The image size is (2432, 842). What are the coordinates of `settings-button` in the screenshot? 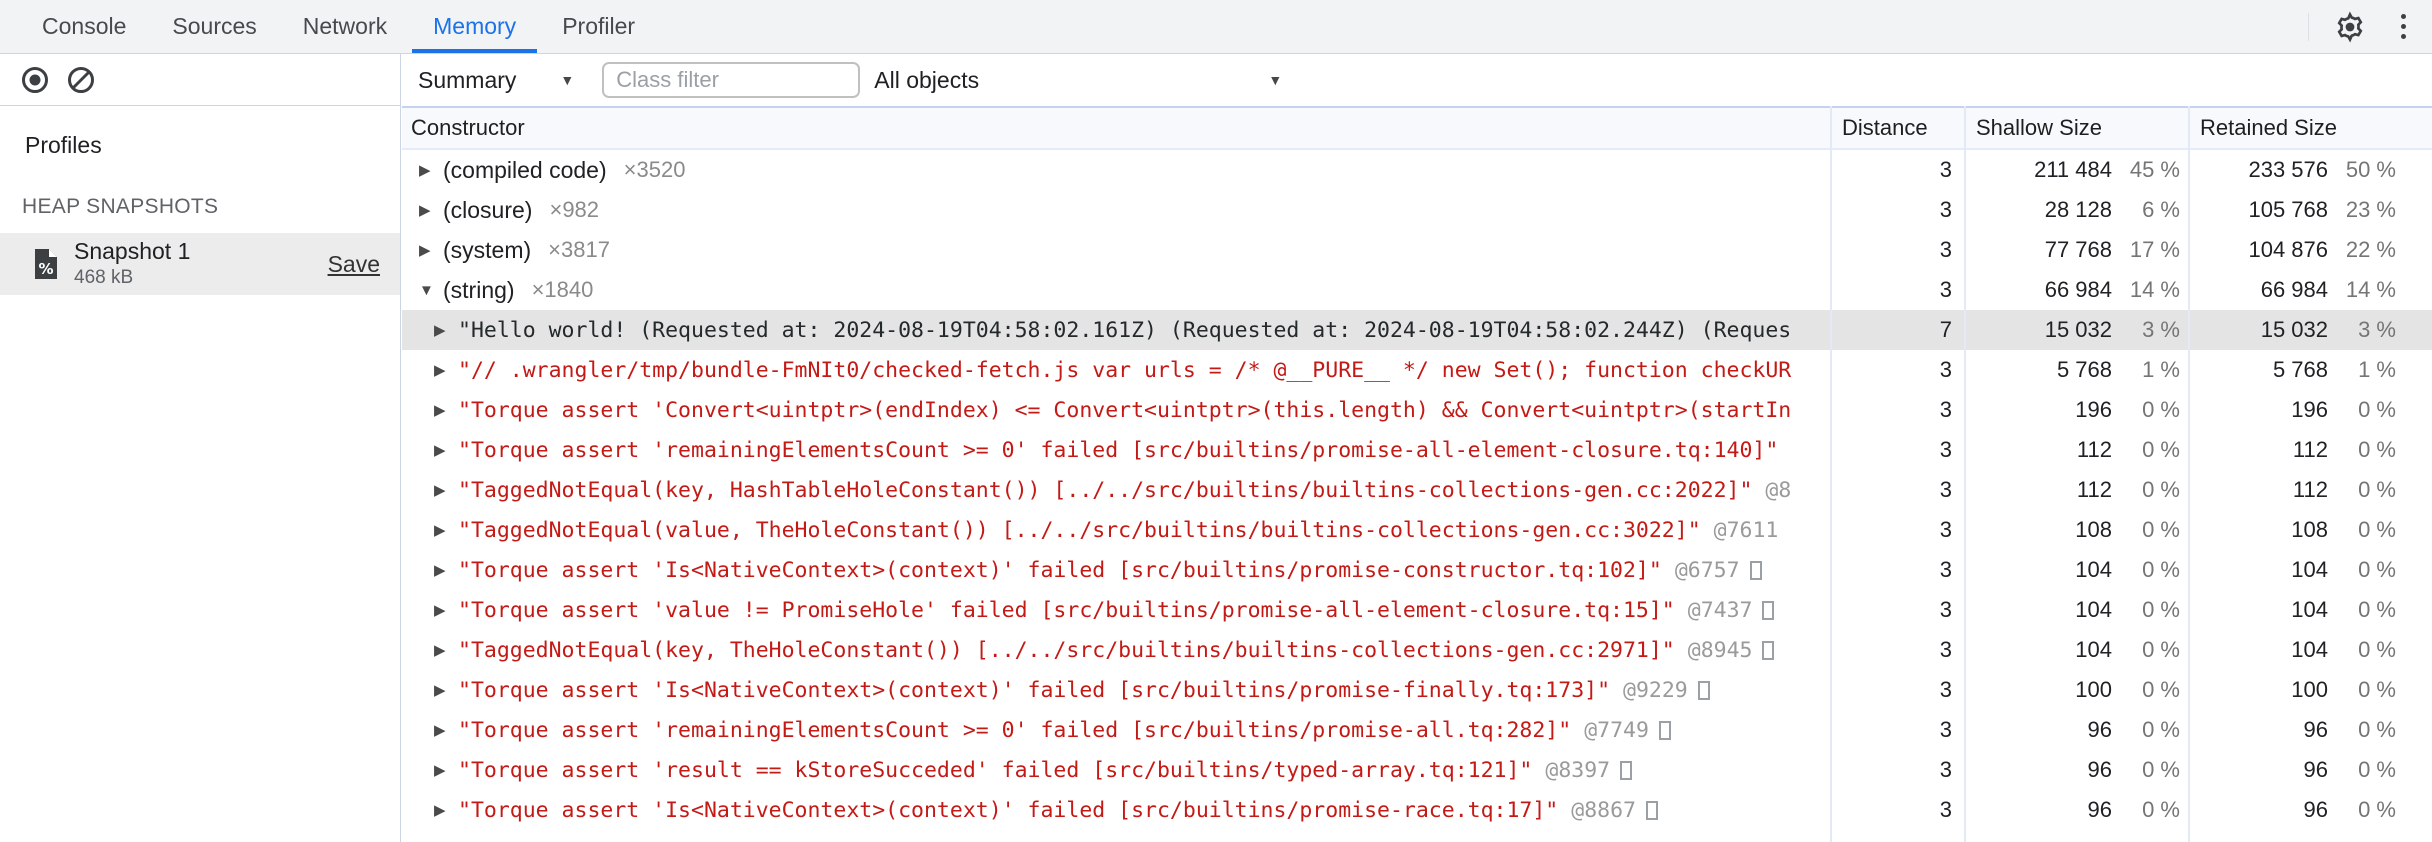 It's located at (2350, 27).